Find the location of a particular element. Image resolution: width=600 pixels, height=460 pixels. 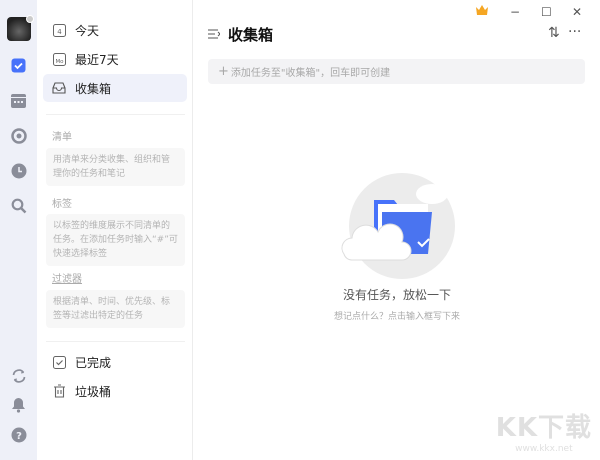

minimize-button: − is located at coordinates (515, 12).